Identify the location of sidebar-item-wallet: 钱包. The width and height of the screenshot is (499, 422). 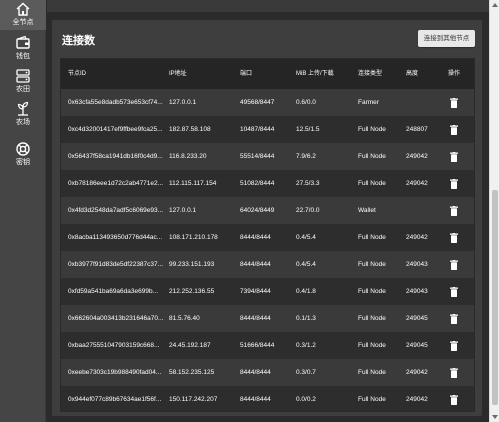
(23, 49).